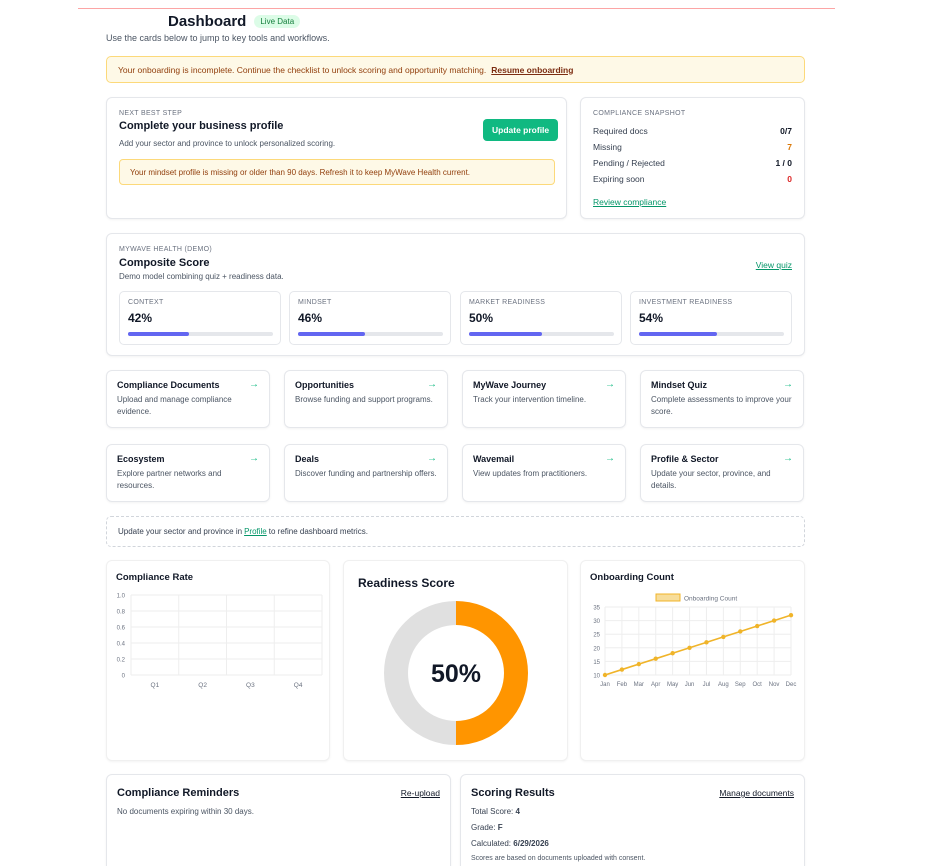 Image resolution: width=947 pixels, height=866 pixels. I want to click on top-divider, so click(456, 8).